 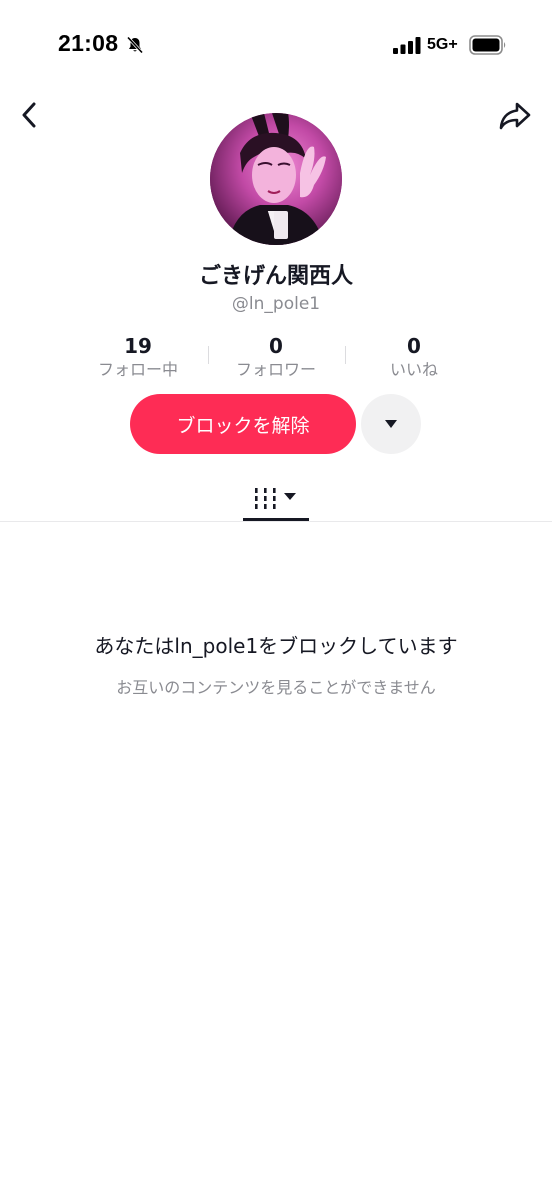 What do you see at coordinates (487, 45) in the screenshot?
I see `battery-icon` at bounding box center [487, 45].